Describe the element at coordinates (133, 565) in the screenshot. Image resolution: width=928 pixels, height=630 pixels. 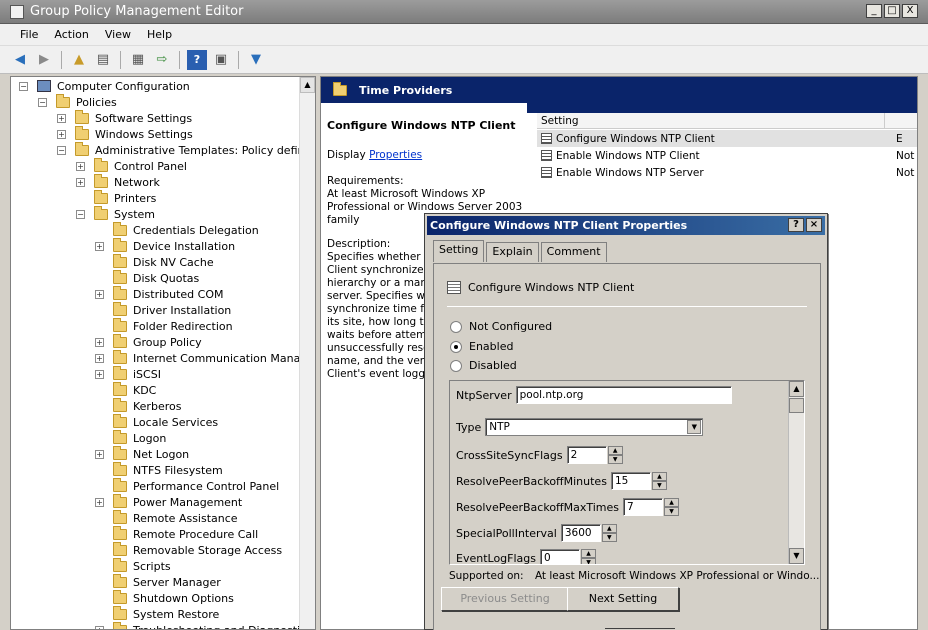
I see `tree-item: Scripts` at that location.